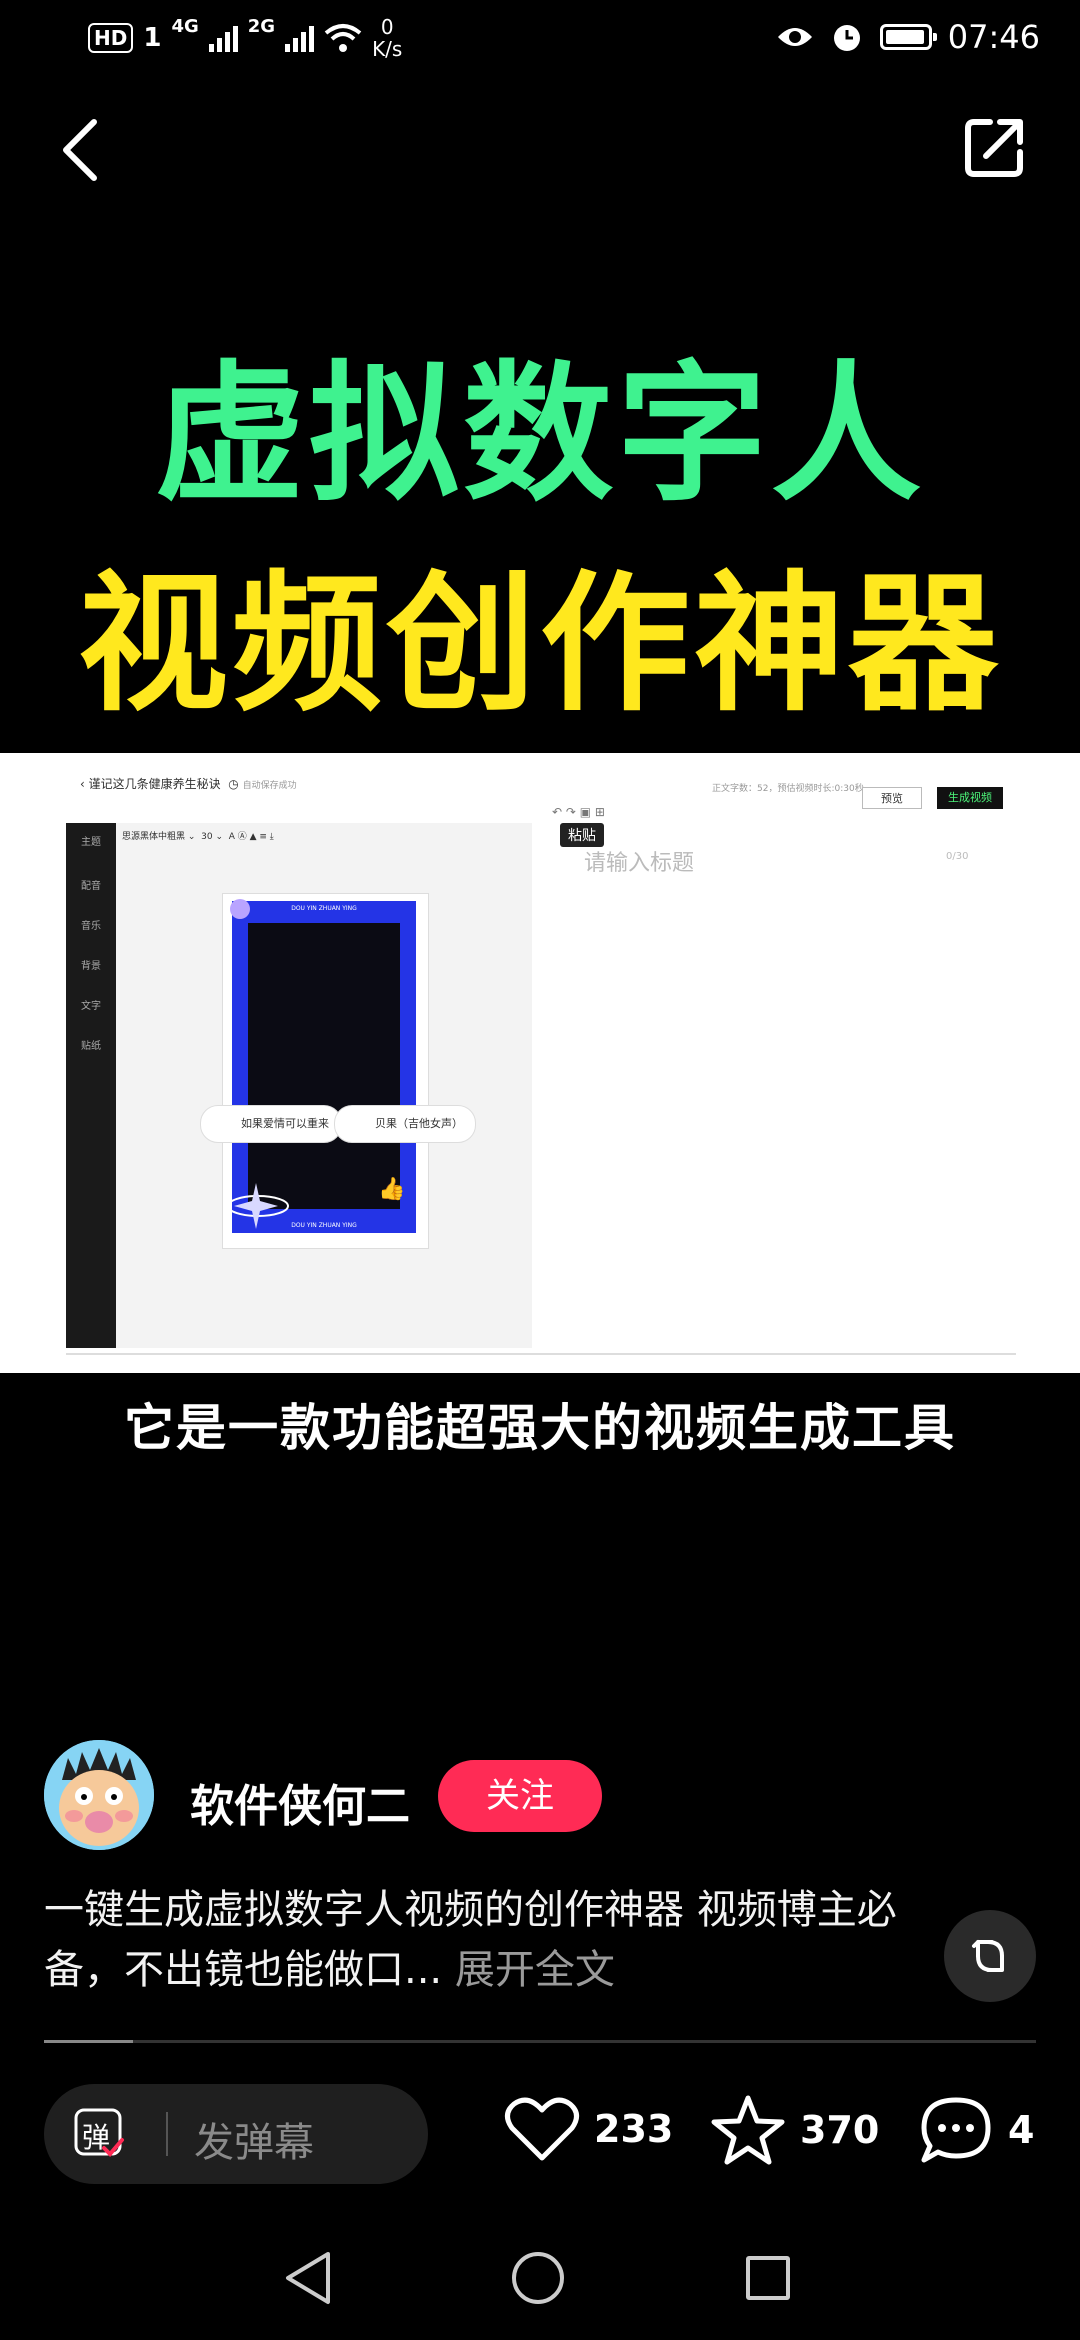  I want to click on sidebar-item: 配音, so click(91, 886).